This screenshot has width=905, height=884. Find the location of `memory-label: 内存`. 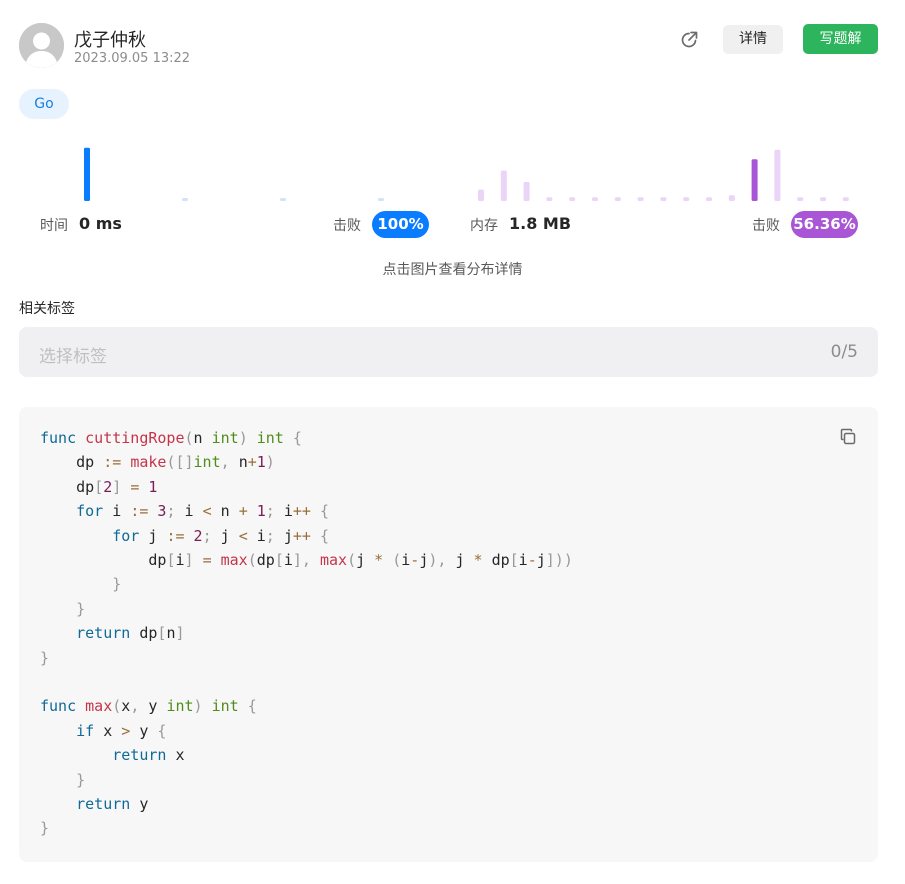

memory-label: 内存 is located at coordinates (484, 226).